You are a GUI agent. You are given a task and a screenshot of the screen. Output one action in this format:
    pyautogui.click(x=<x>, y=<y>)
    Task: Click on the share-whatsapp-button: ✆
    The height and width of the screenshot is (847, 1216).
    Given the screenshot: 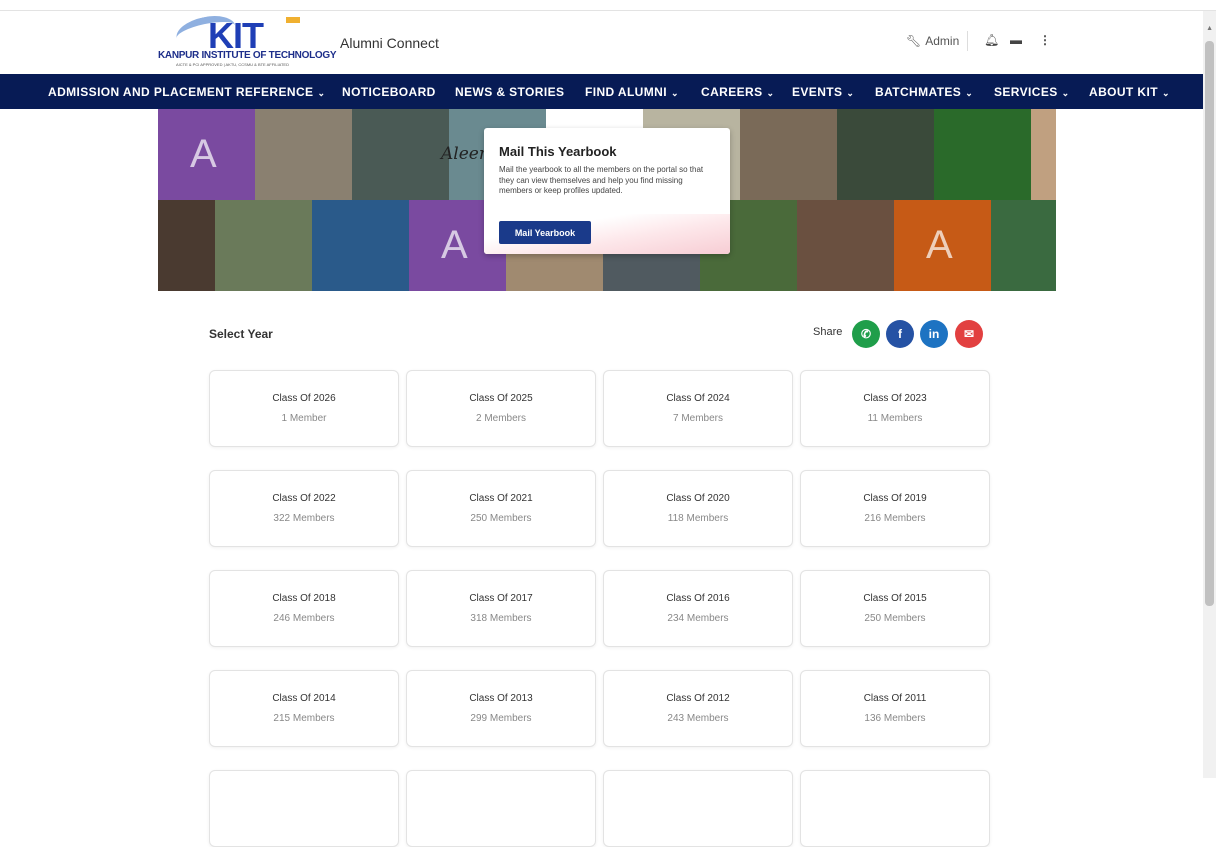 What is the action you would take?
    pyautogui.click(x=866, y=334)
    